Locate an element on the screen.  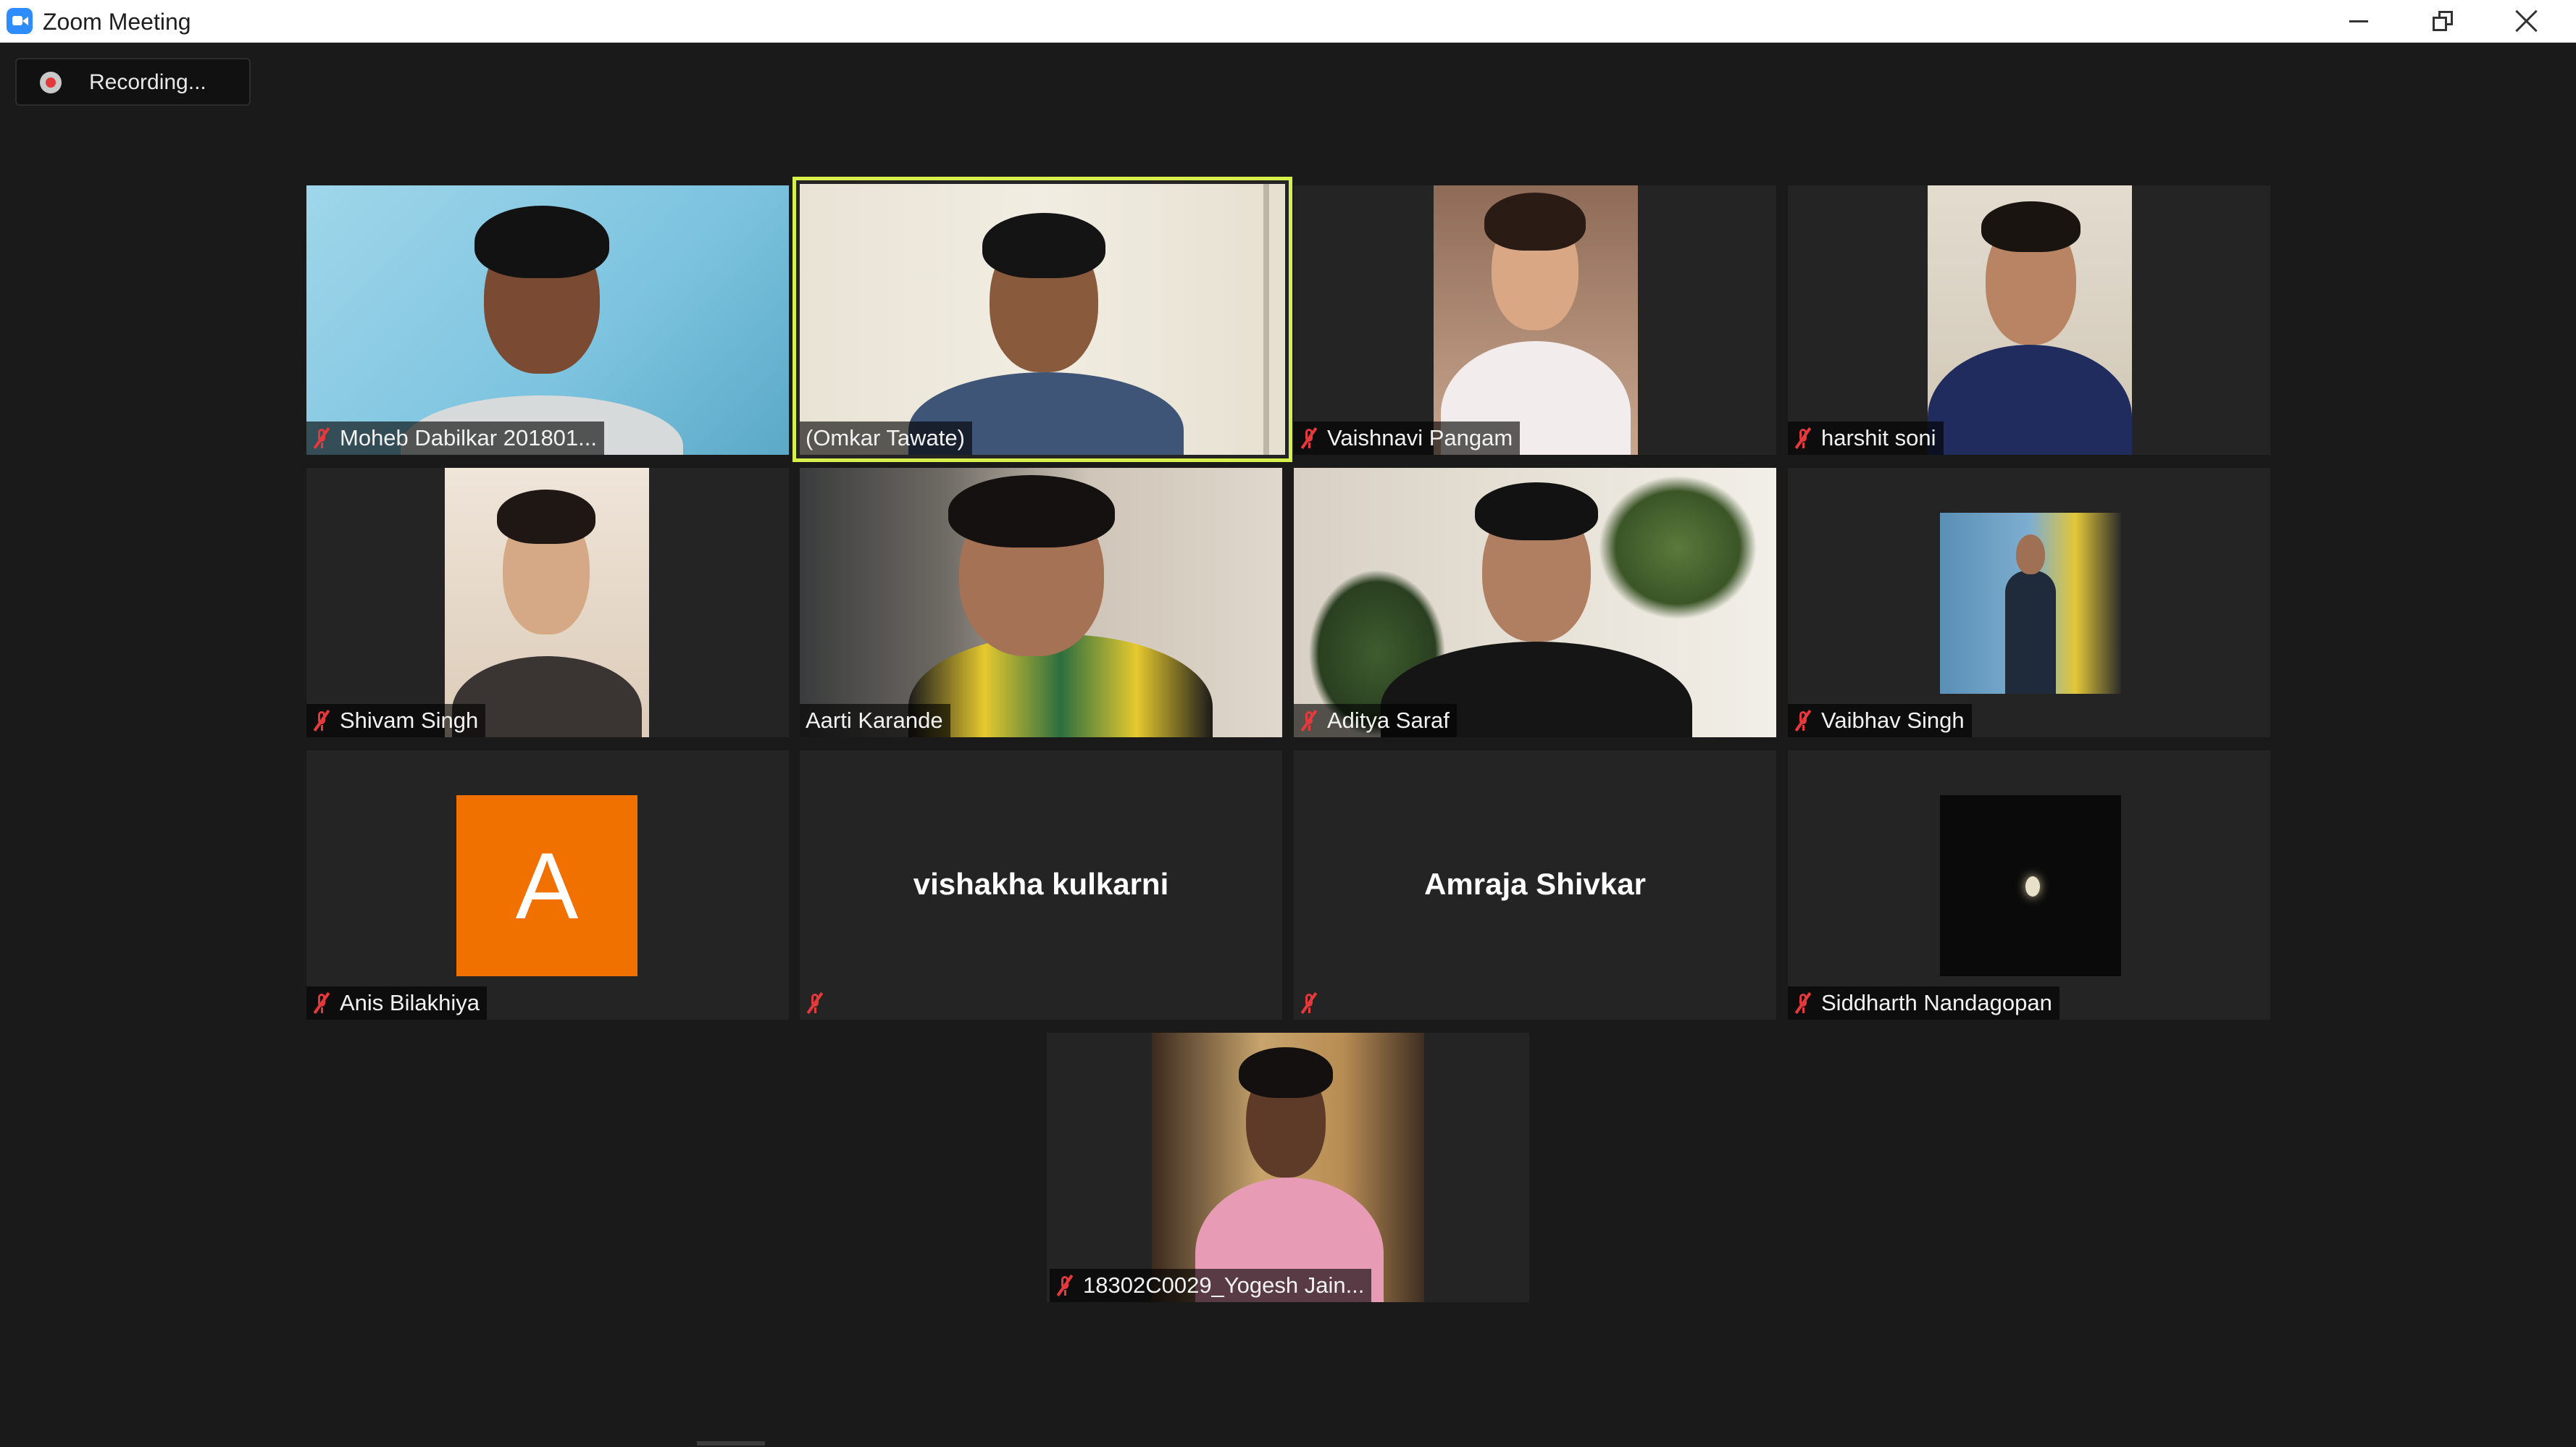
zoom-app-icon is located at coordinates (20, 21).